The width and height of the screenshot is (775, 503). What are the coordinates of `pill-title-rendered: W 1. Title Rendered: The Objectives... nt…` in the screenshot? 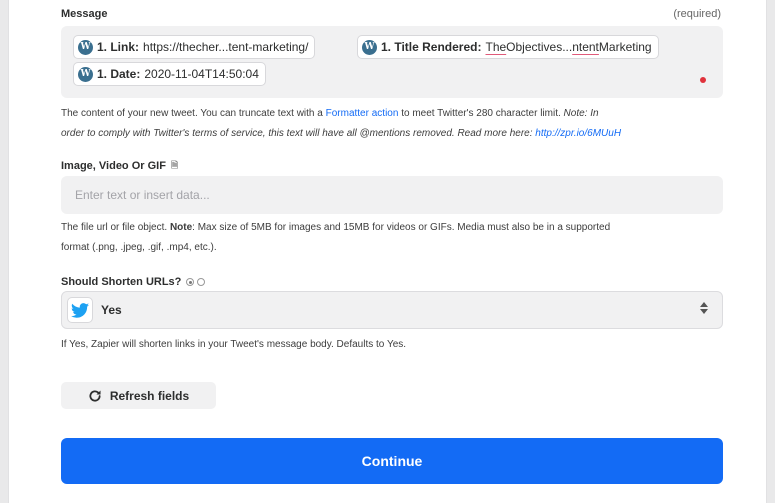 It's located at (508, 47).